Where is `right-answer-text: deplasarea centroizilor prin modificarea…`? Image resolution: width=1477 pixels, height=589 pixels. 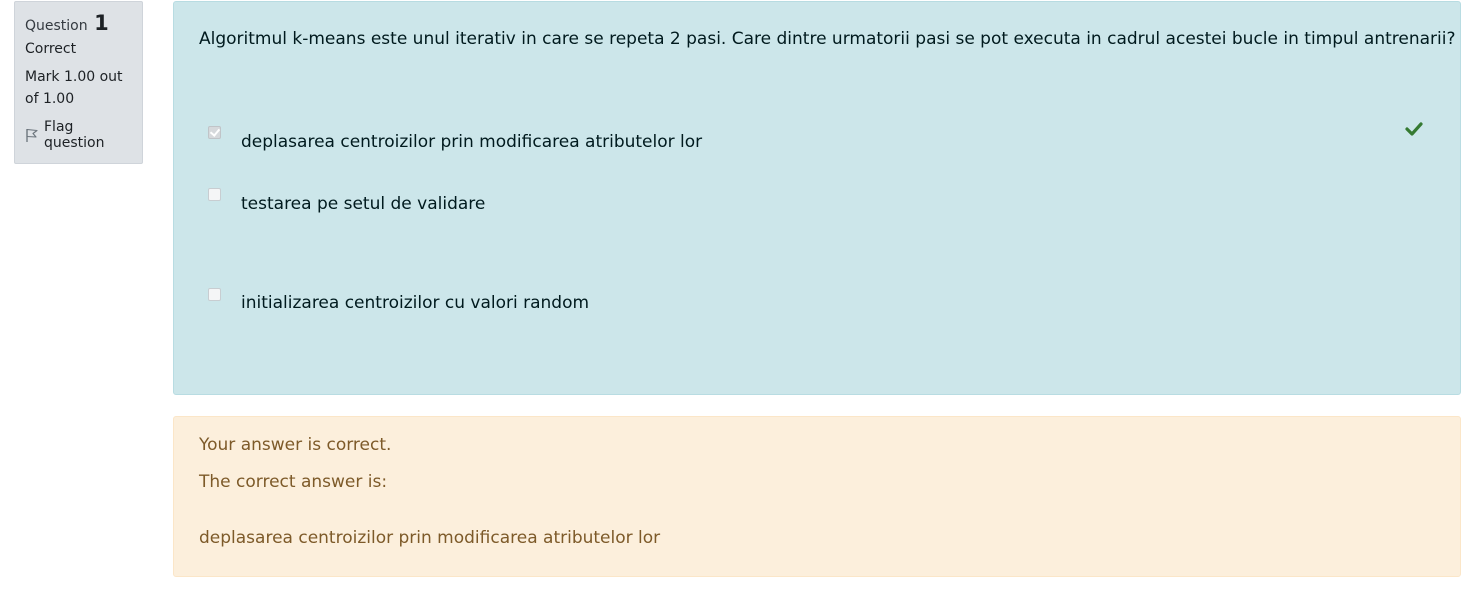
right-answer-text: deplasarea centroizilor prin modificarea… is located at coordinates (430, 538).